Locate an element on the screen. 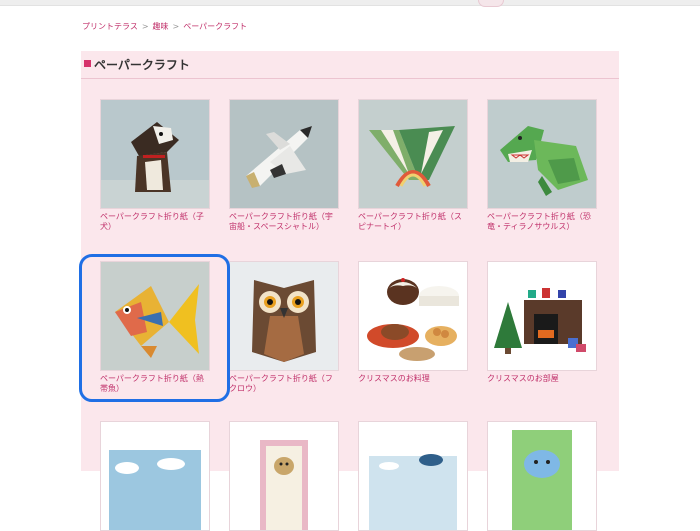 Image resolution: width=700 pixels, height=531 pixels. item-caption: クリスマスのお料理 is located at coordinates (413, 379).